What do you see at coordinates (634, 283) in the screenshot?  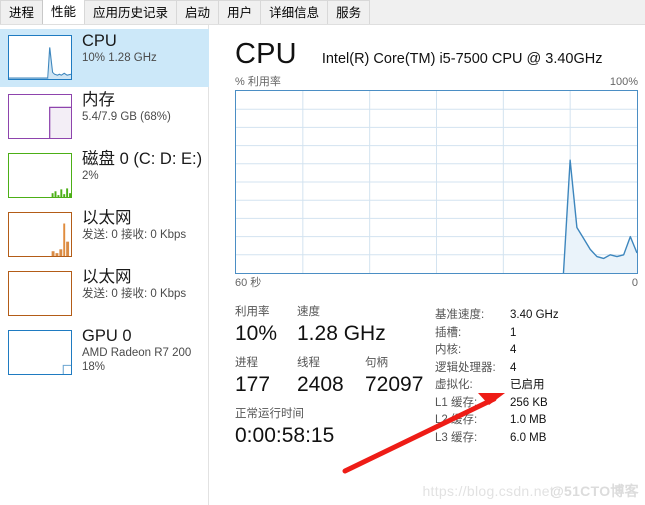 I see `x-axis-right-label: 0` at bounding box center [634, 283].